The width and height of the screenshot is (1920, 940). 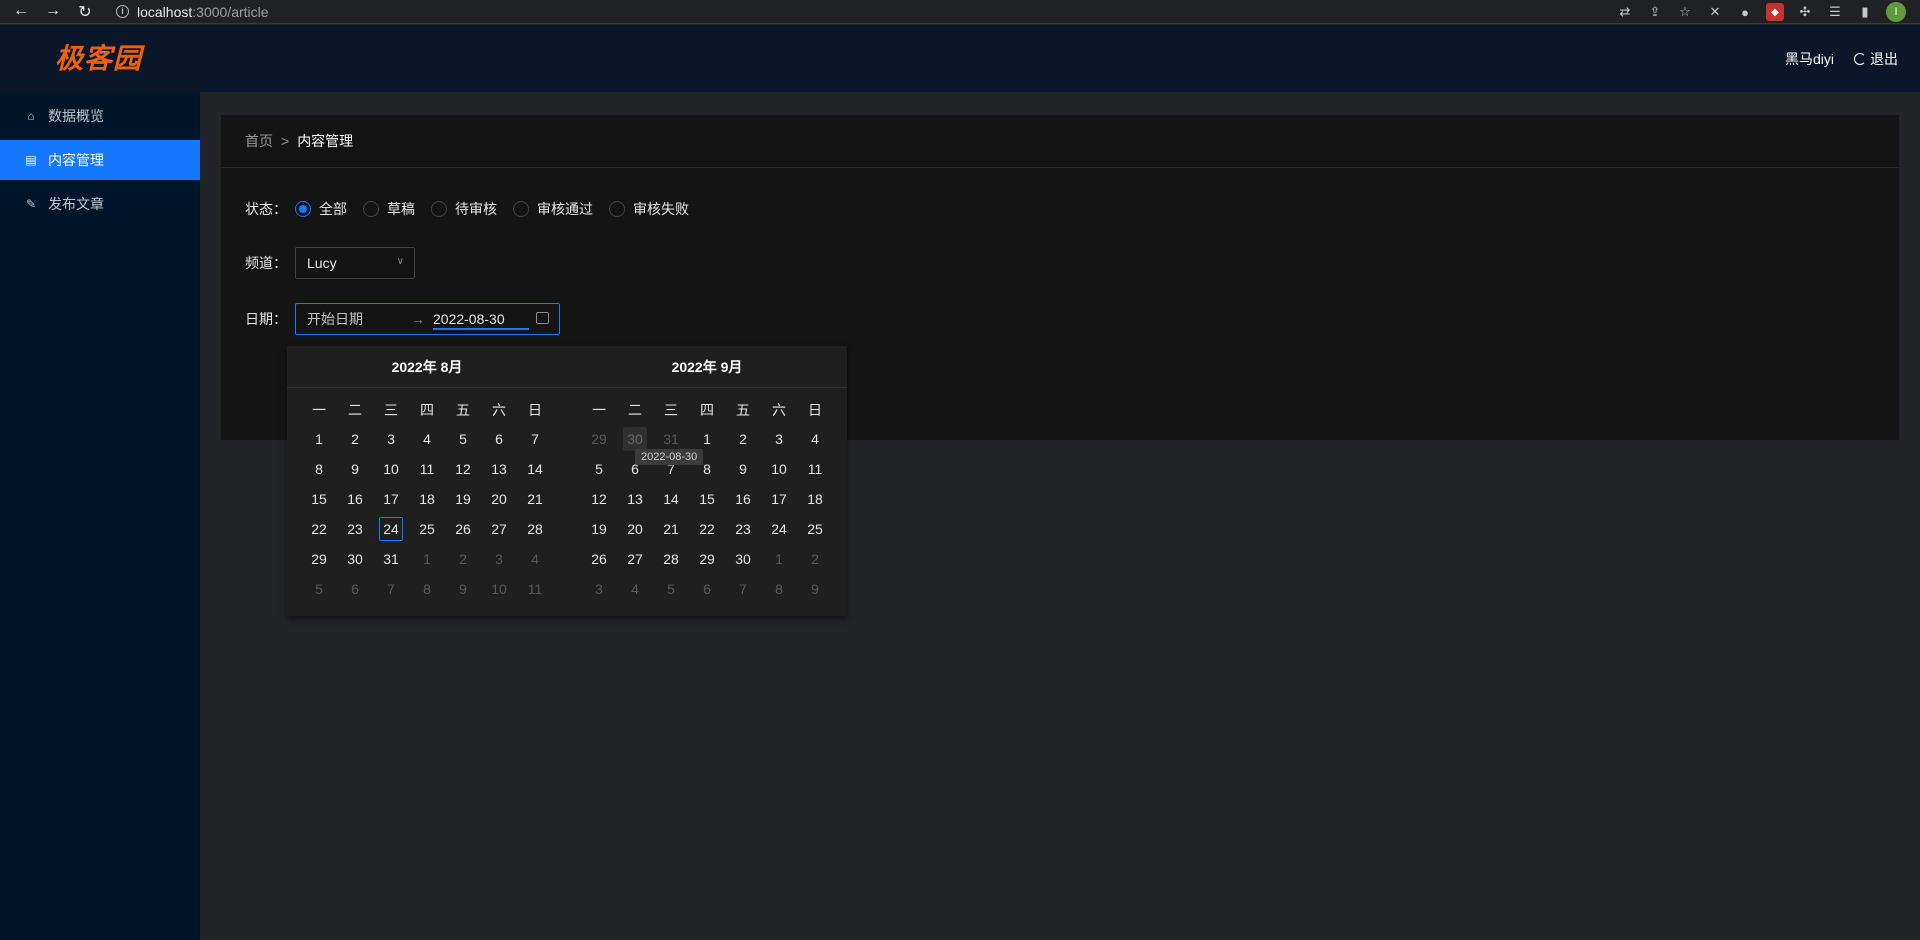 I want to click on date-range-picker: 开始日期 → 2022-08-30, so click(x=427, y=319).